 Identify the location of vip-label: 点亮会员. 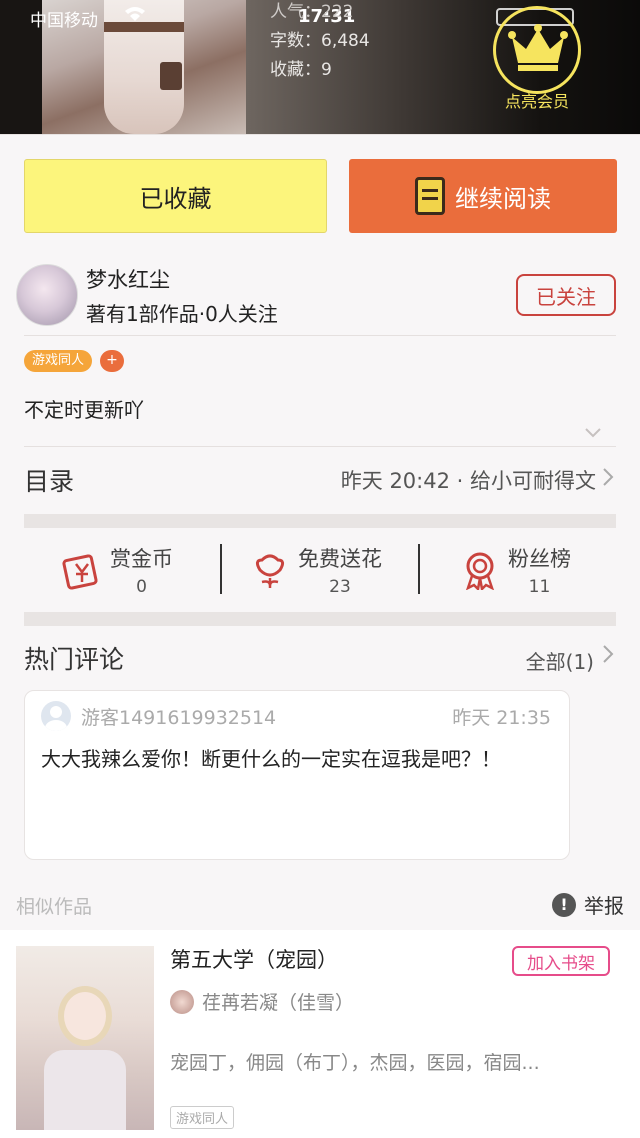
(536, 101).